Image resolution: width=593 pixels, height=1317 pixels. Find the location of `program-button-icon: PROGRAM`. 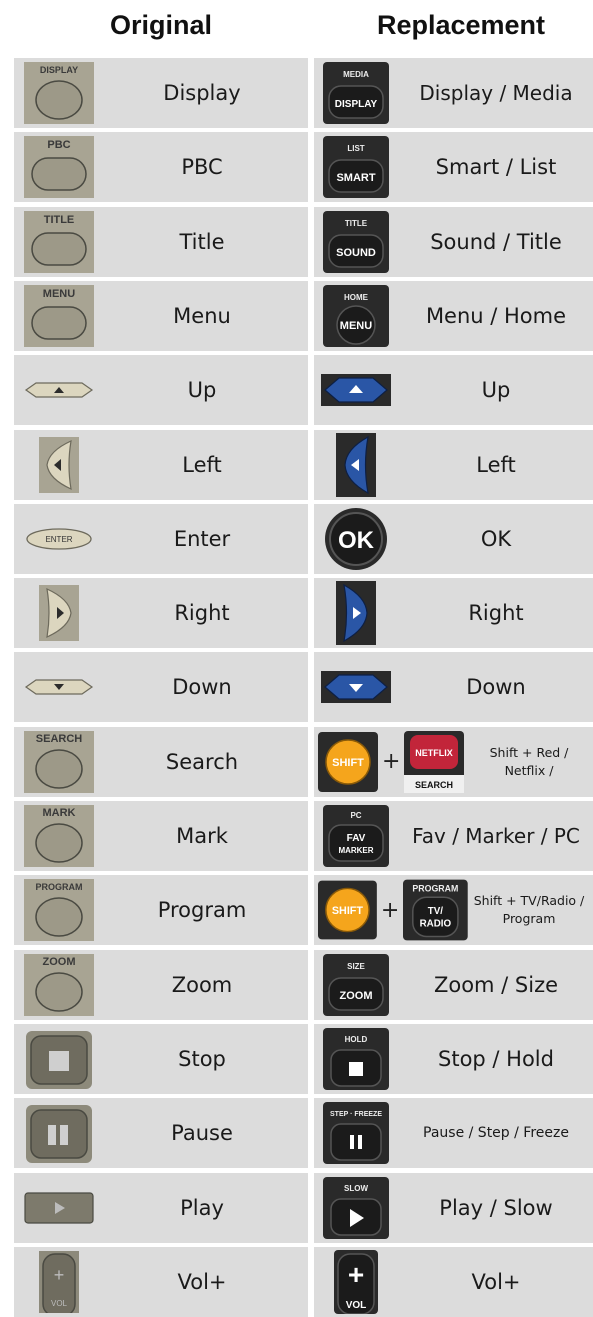

program-button-icon: PROGRAM is located at coordinates (59, 910).